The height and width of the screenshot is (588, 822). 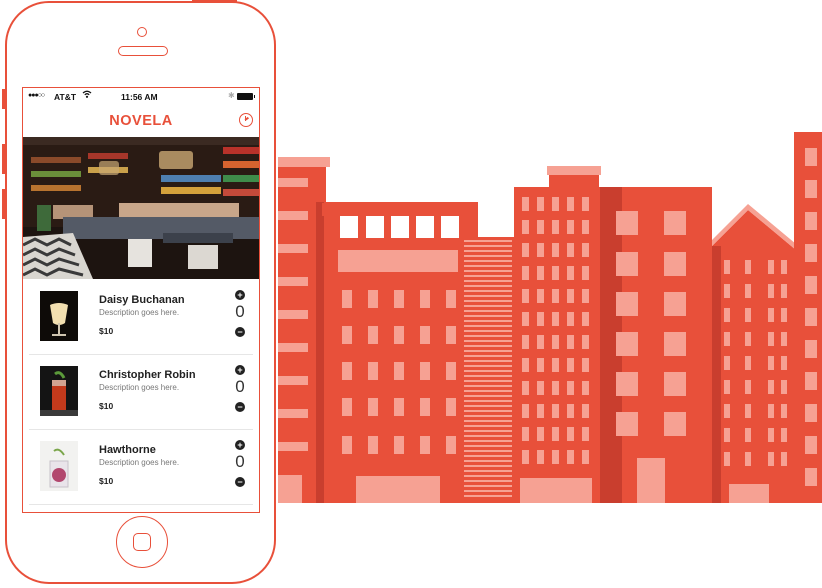 I want to click on signal-icon: ●●●○○, so click(x=36, y=95).